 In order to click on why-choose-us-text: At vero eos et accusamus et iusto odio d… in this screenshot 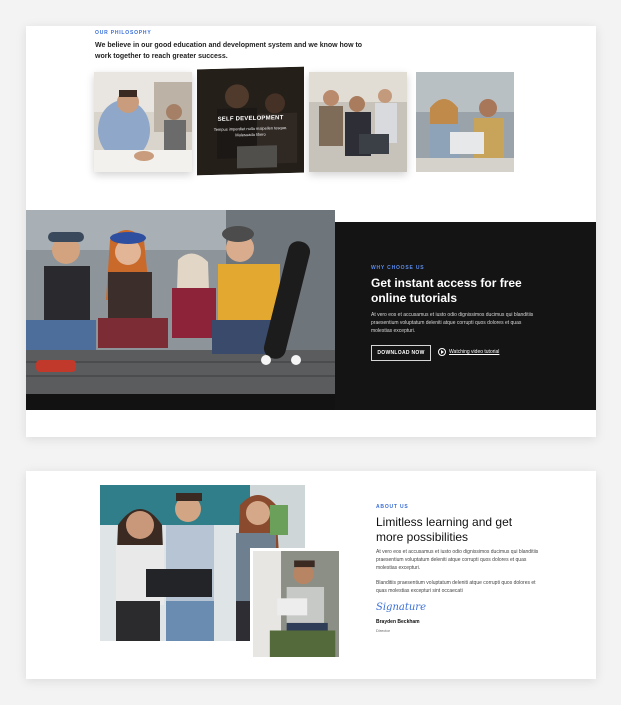, I will do `click(452, 323)`.